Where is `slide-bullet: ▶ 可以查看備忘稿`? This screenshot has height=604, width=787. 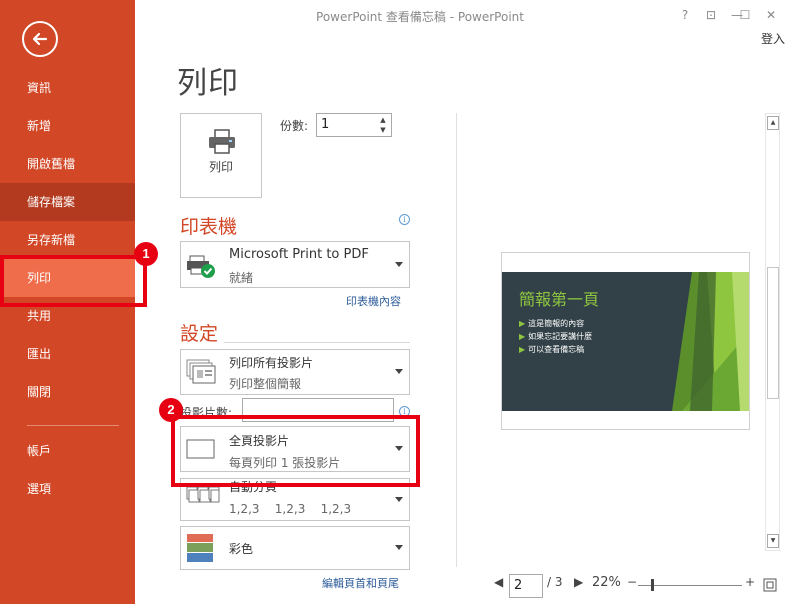
slide-bullet: ▶ 可以查看備忘稿 is located at coordinates (552, 349).